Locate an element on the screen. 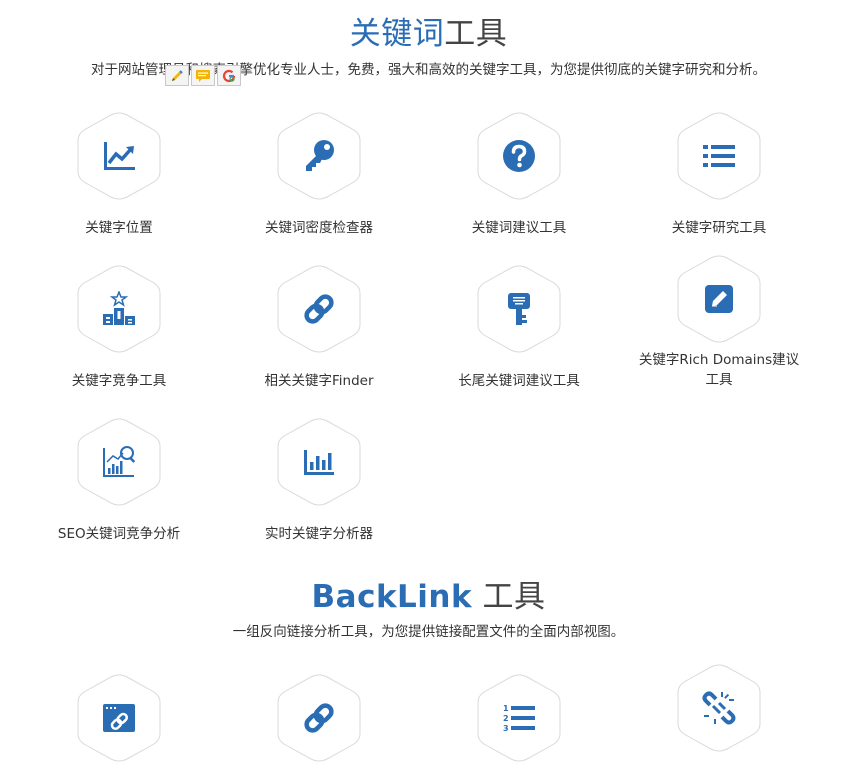  key-tag-icon is located at coordinates (519, 309).